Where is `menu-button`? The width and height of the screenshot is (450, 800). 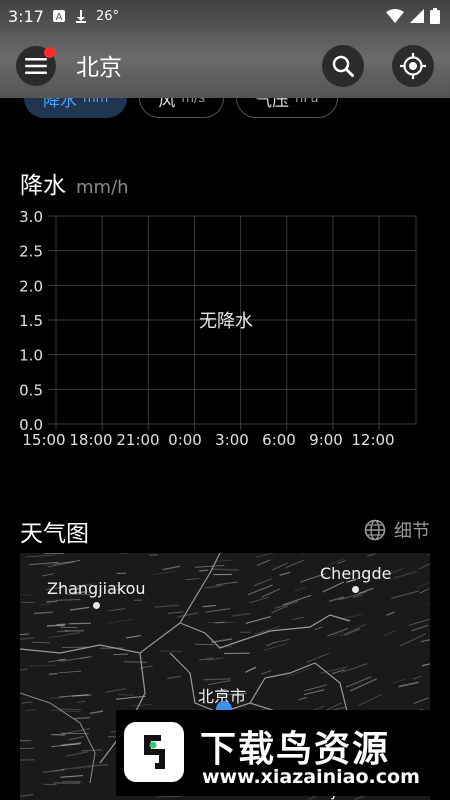
menu-button is located at coordinates (36, 66).